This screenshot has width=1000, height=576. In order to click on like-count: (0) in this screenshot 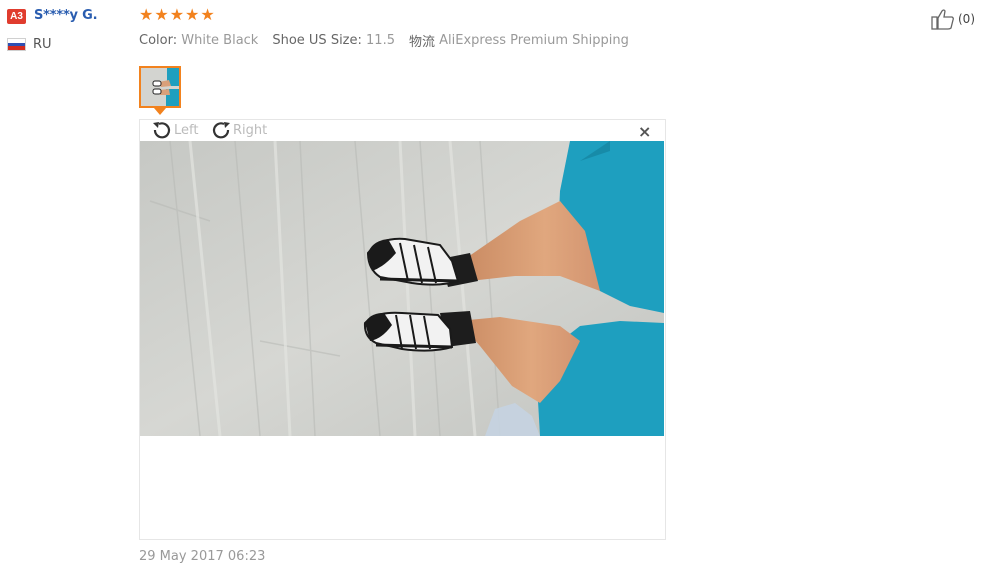, I will do `click(966, 19)`.